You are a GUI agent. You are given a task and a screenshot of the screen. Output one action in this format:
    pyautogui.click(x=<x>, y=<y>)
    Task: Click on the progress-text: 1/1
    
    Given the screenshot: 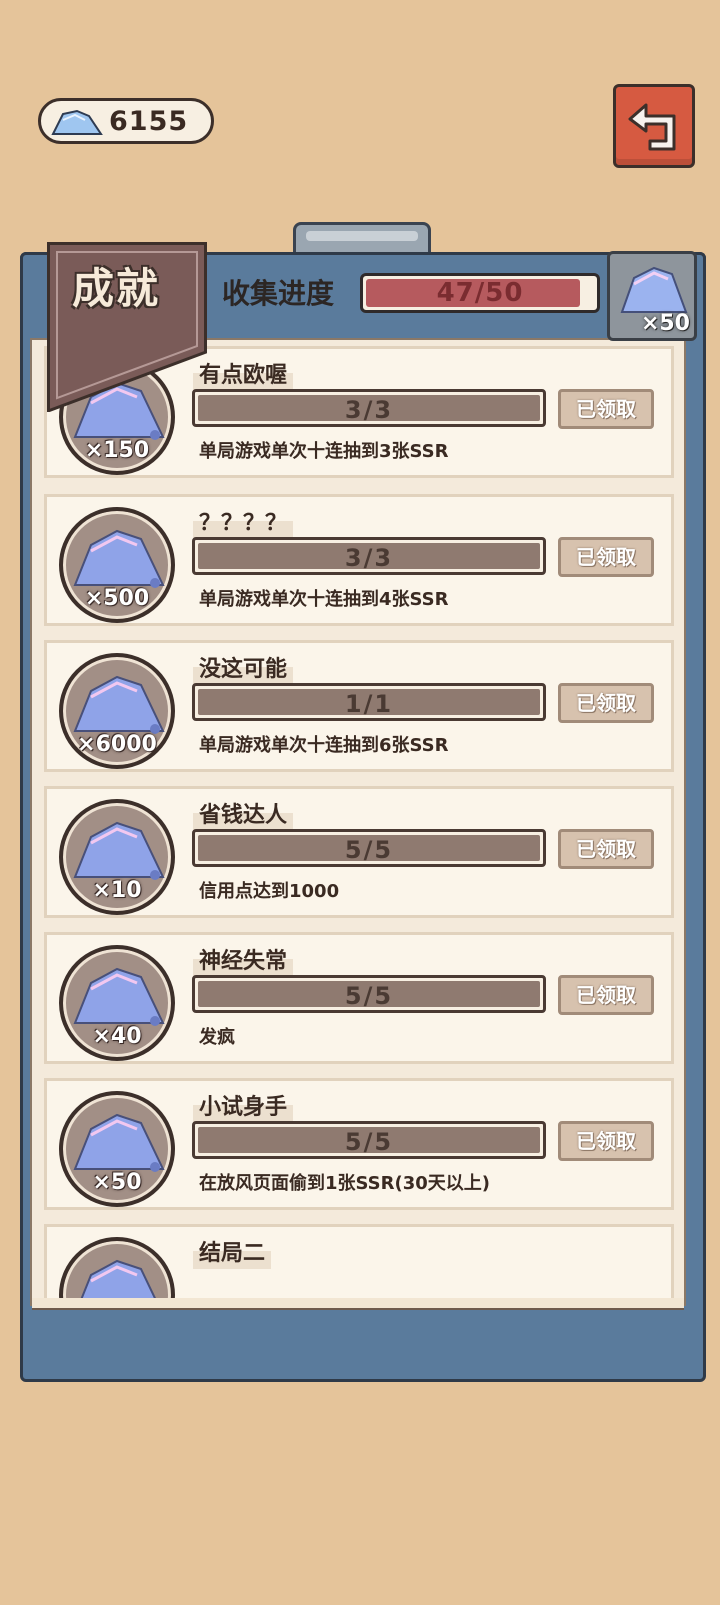 What is the action you would take?
    pyautogui.click(x=369, y=704)
    